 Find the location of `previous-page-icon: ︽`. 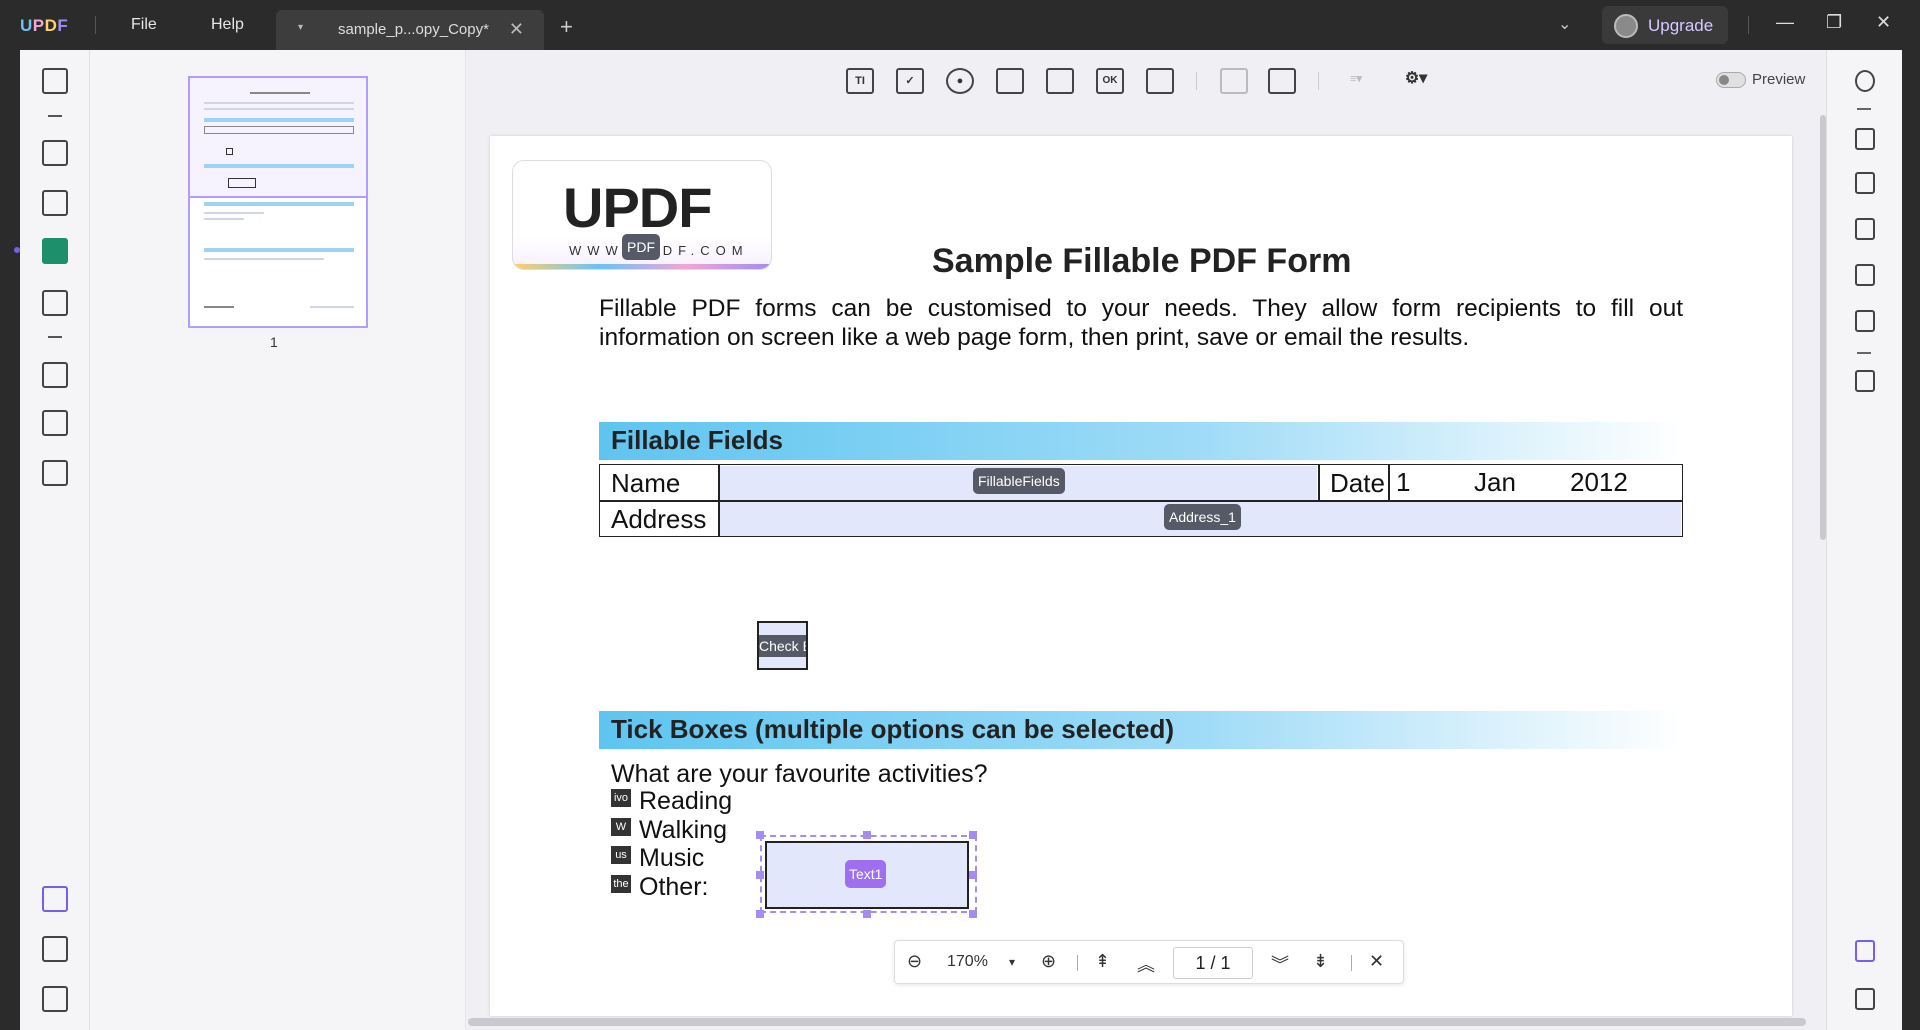

previous-page-icon: ︽ is located at coordinates (1146, 964).